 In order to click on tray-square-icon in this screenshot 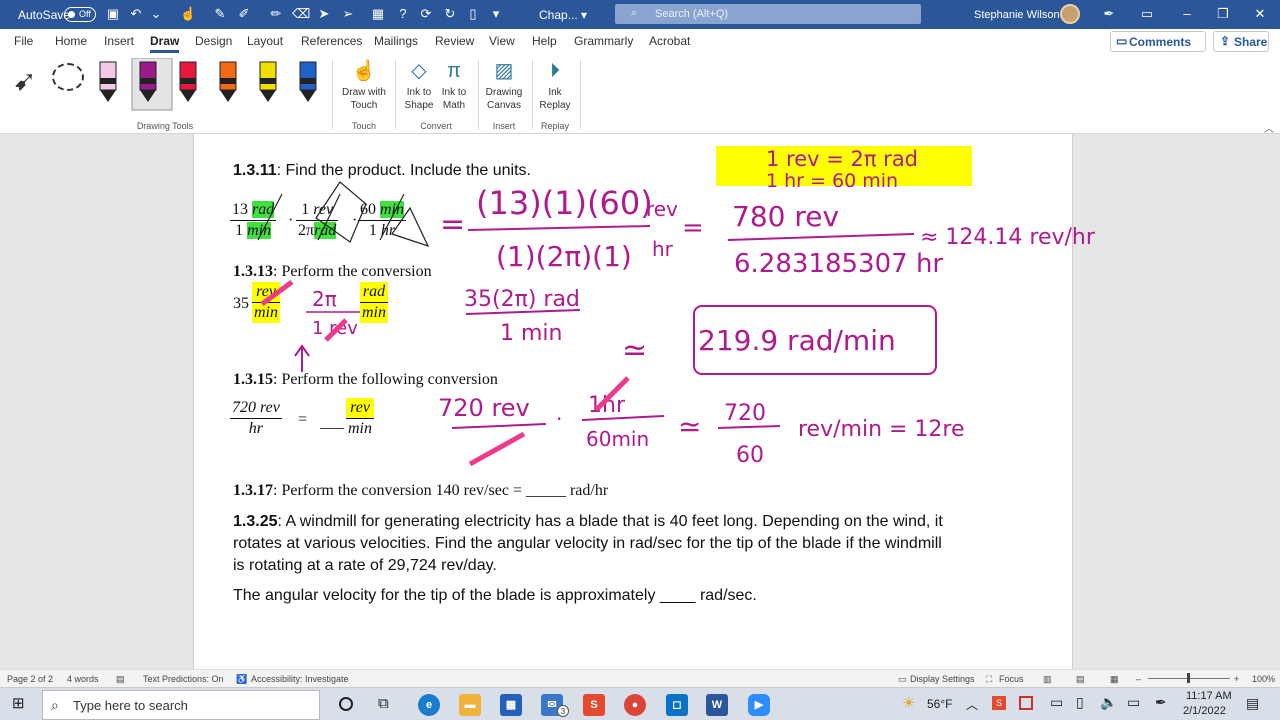, I will do `click(1026, 703)`.